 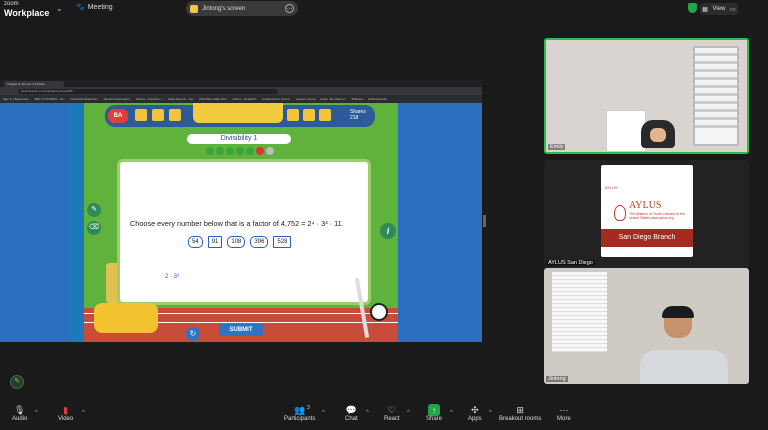 What do you see at coordinates (300, 413) in the screenshot?
I see `participants-button: 👥 Participants` at bounding box center [300, 413].